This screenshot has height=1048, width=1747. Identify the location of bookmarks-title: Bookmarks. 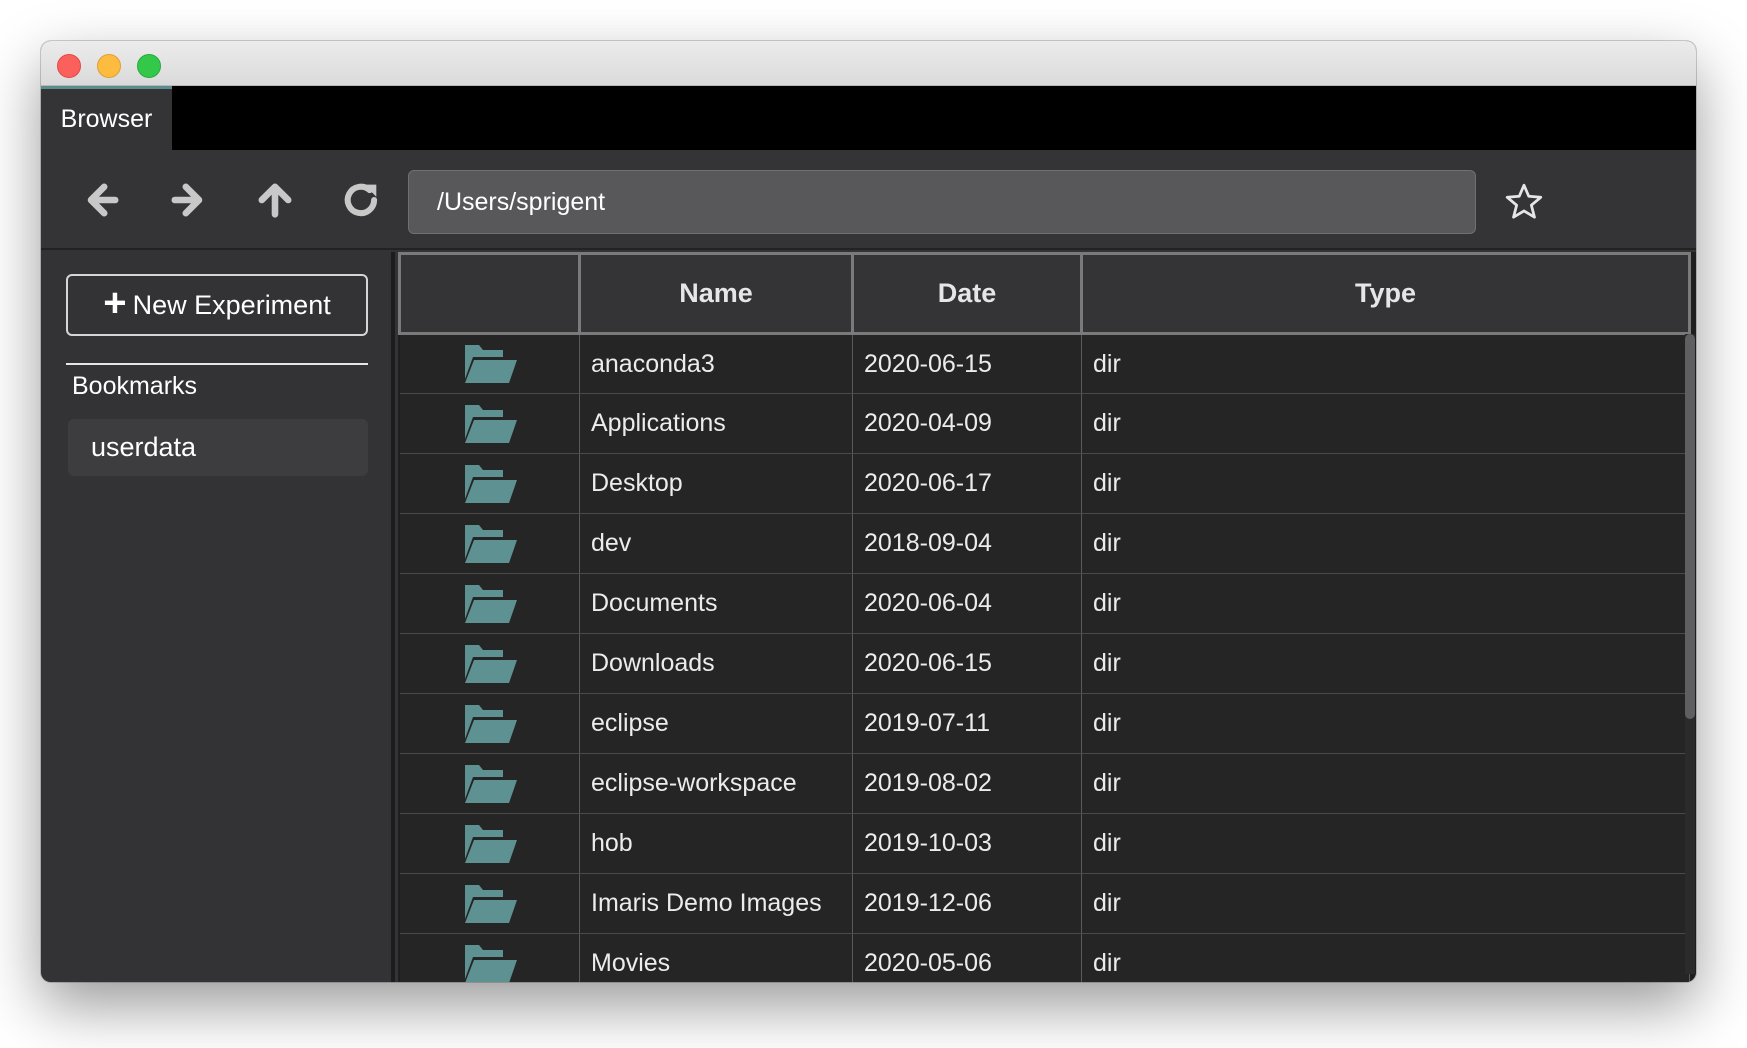
(135, 386).